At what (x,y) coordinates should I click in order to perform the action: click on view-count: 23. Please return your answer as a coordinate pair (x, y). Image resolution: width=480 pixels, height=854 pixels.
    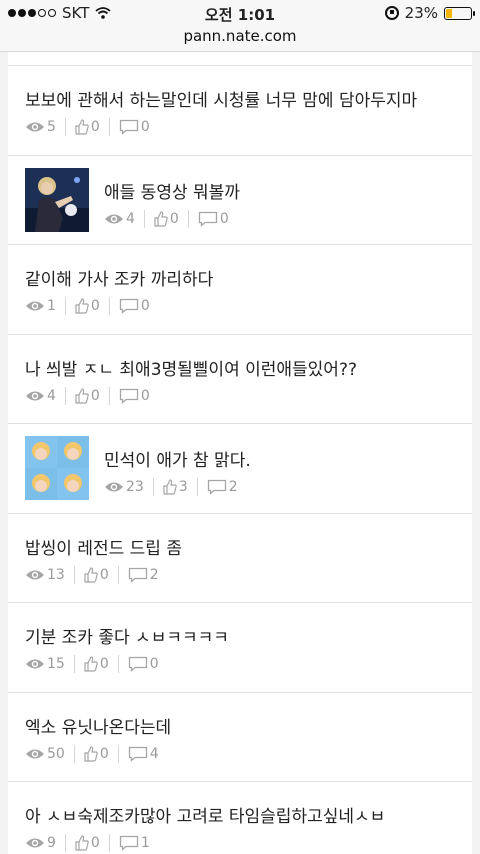
    Looking at the image, I should click on (124, 487).